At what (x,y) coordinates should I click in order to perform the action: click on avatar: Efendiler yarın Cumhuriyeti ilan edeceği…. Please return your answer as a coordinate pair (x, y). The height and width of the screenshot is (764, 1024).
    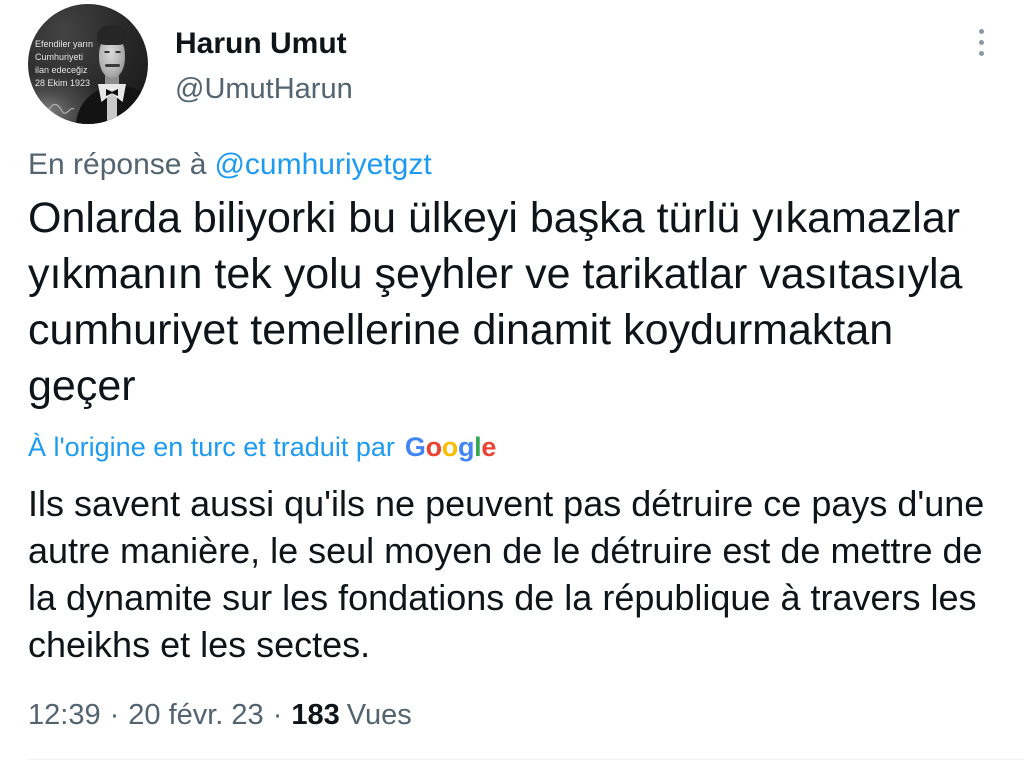
    Looking at the image, I should click on (88, 64).